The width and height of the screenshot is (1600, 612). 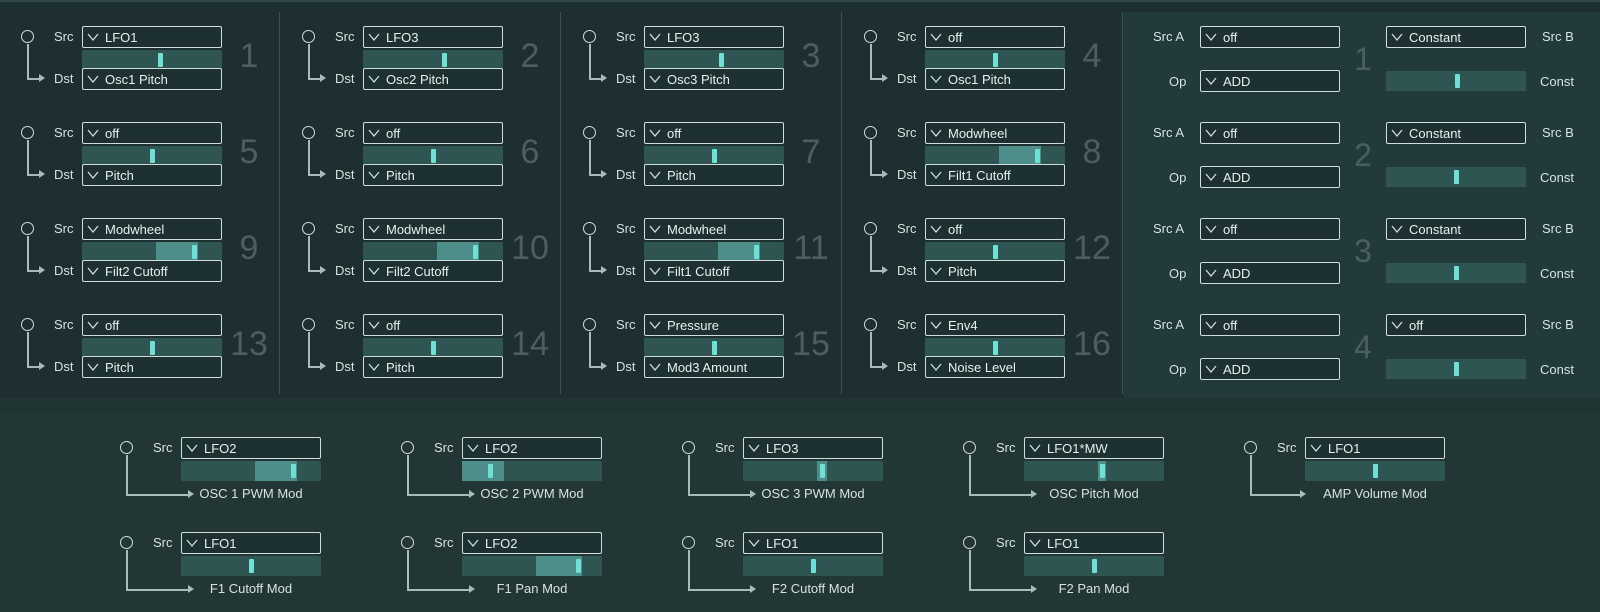 What do you see at coordinates (1456, 229) in the screenshot?
I see `src-b-select: Constant` at bounding box center [1456, 229].